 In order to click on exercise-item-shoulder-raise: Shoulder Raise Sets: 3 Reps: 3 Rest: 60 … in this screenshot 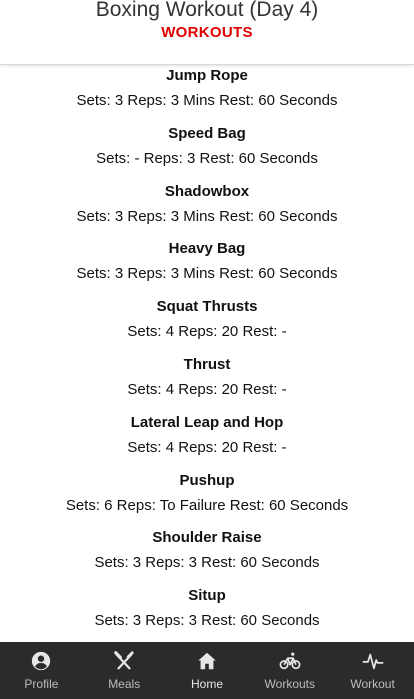, I will do `click(207, 557)`.